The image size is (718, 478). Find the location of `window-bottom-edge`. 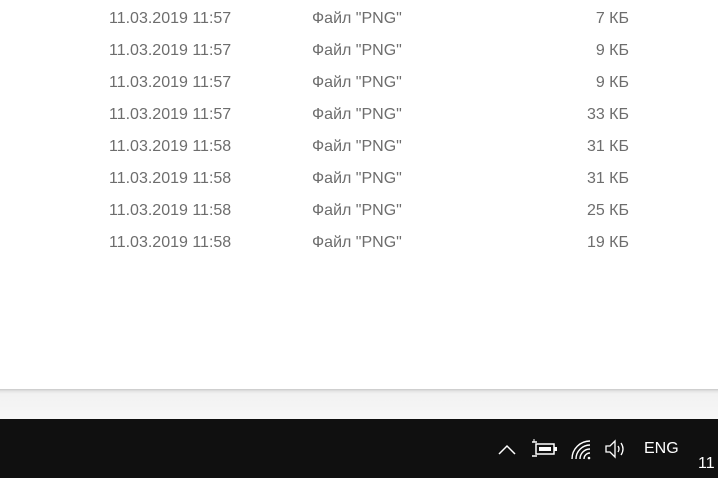

window-bottom-edge is located at coordinates (359, 404).